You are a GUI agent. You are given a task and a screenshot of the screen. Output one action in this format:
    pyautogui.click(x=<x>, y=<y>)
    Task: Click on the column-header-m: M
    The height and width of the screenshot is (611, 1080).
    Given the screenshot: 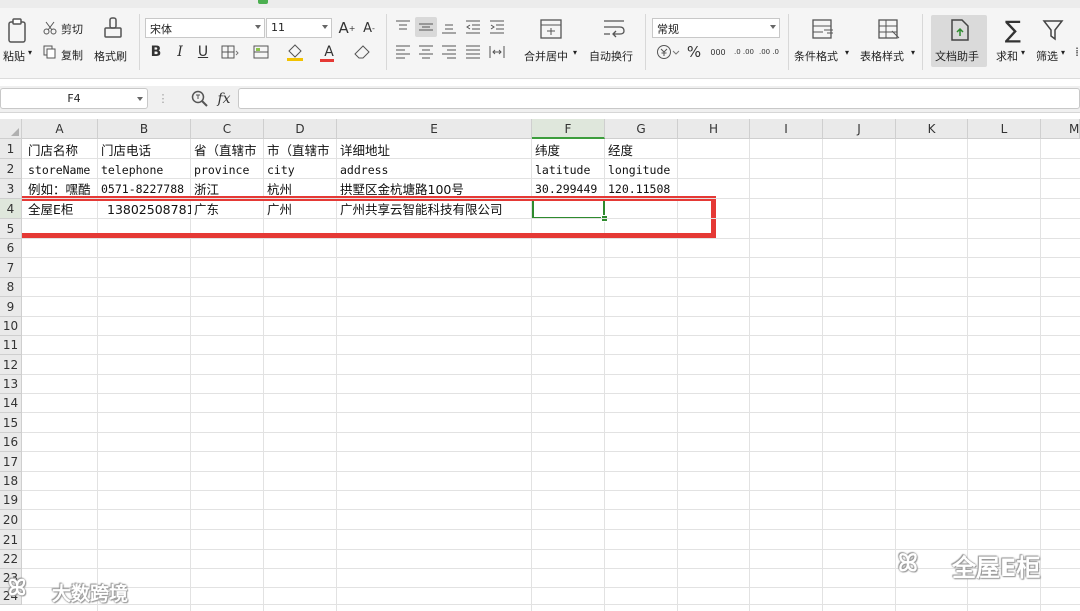 What is the action you would take?
    pyautogui.click(x=1060, y=129)
    